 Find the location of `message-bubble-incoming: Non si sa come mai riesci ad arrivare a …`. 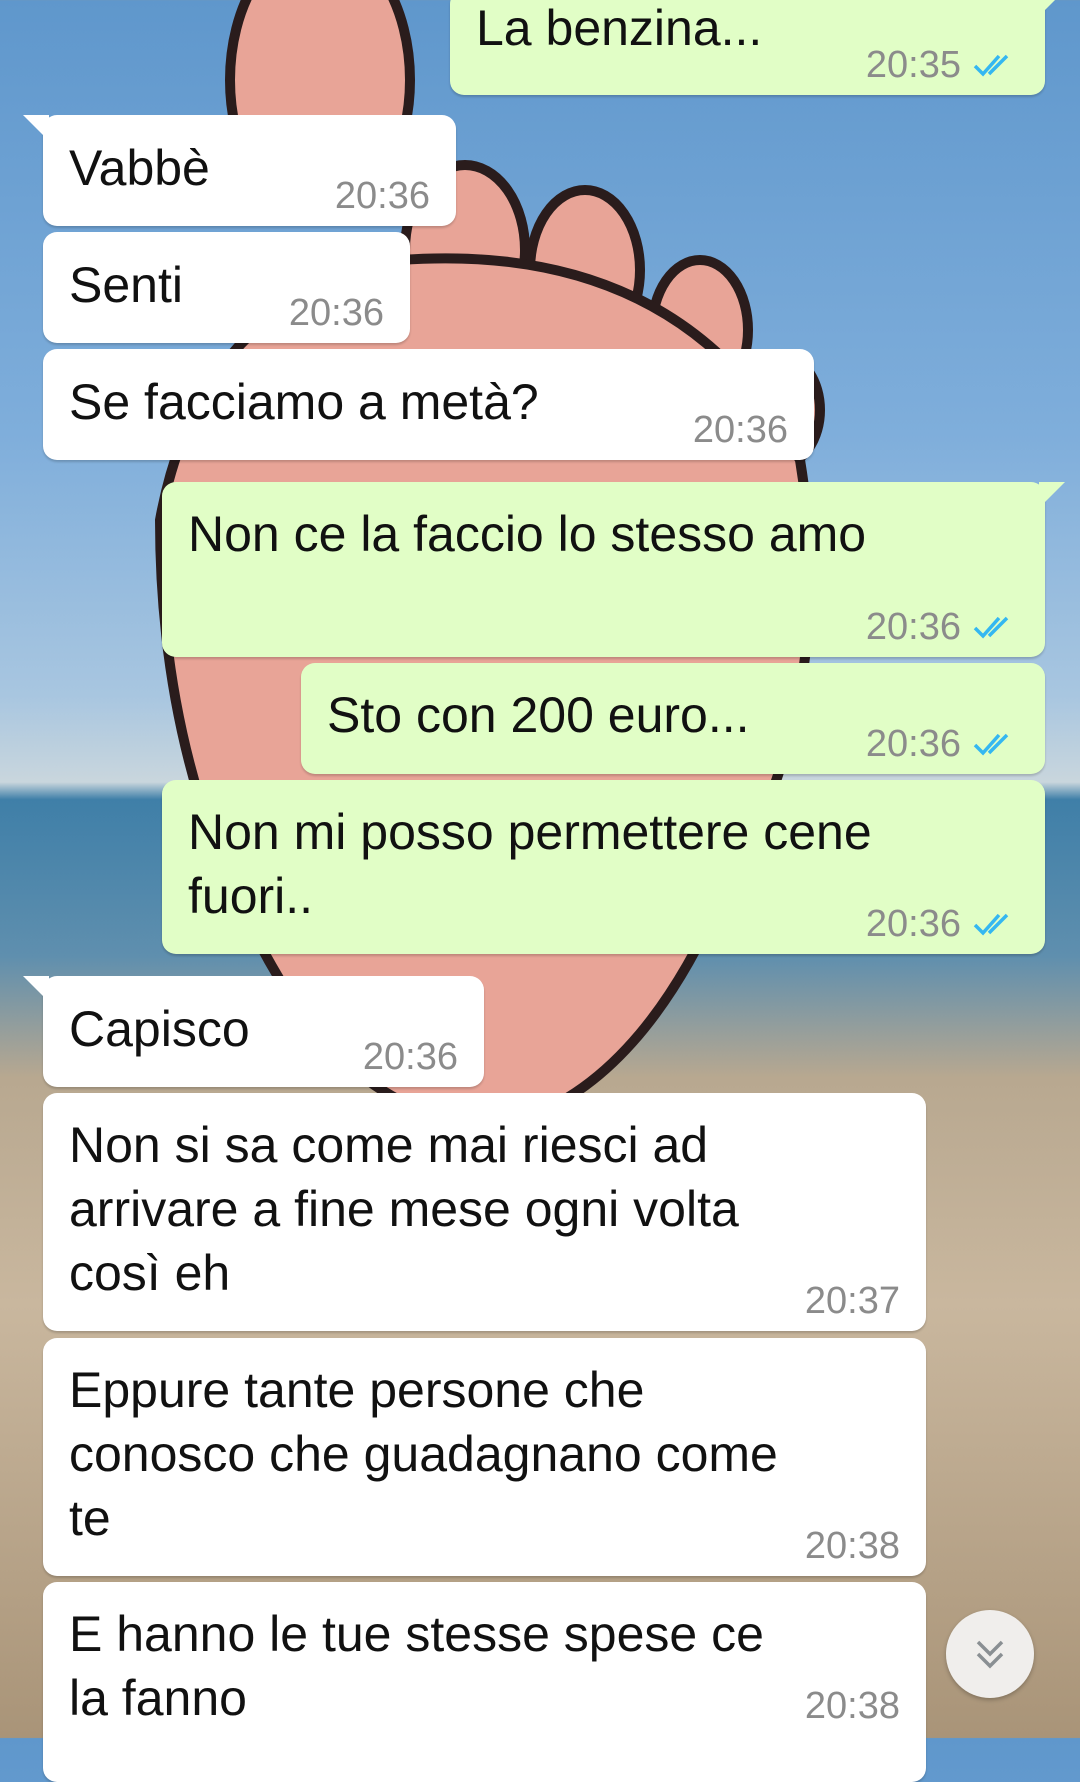

message-bubble-incoming: Non si sa come mai riesci ad arrivare a … is located at coordinates (484, 1212).